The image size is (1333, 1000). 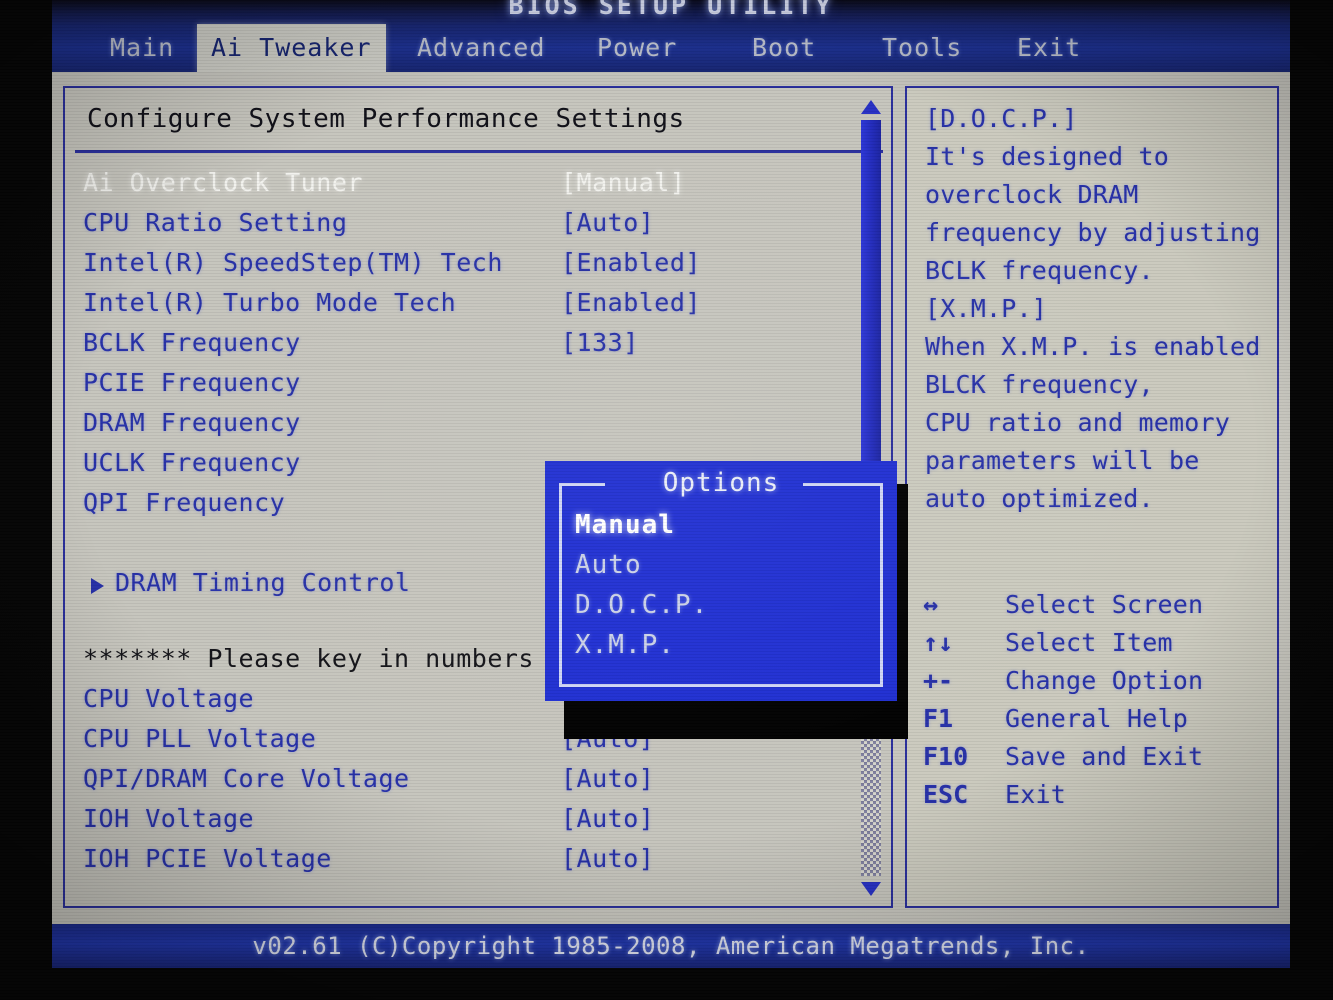 I want to click on setting-row: Intel(R) SpeedStep(TM) Tech [Enabled], so click(x=478, y=268).